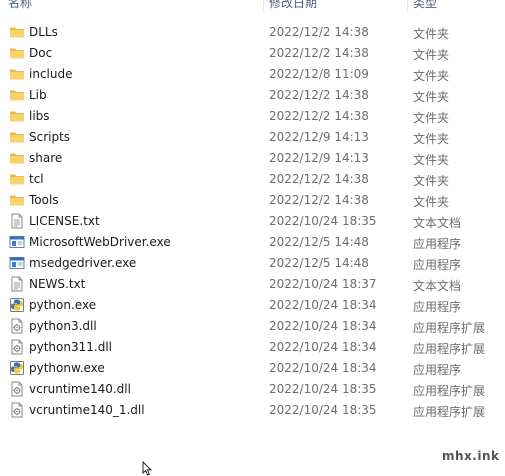  What do you see at coordinates (147, 468) in the screenshot?
I see `mouse-cursor-icon` at bounding box center [147, 468].